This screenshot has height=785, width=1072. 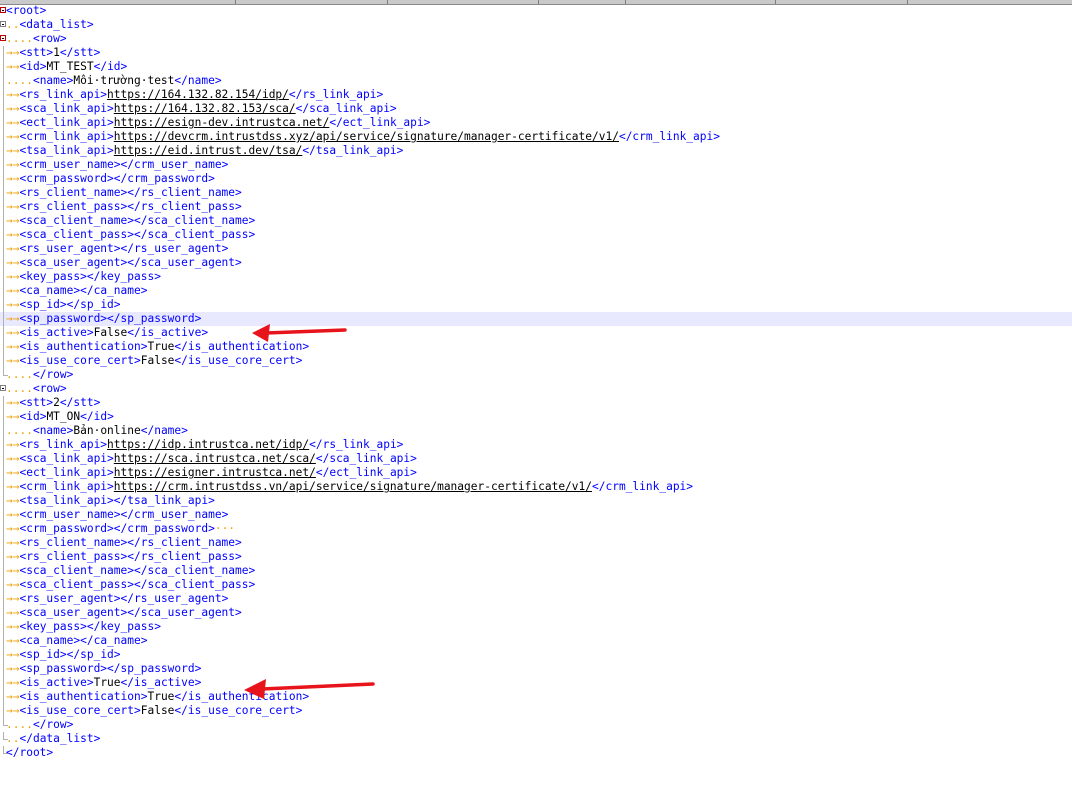 What do you see at coordinates (30, 752) in the screenshot?
I see `xml-tag: </root>` at bounding box center [30, 752].